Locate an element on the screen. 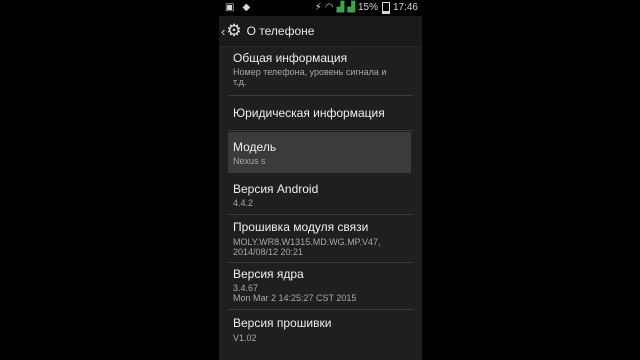  item-title: Прошивка модуля связи is located at coordinates (301, 227).